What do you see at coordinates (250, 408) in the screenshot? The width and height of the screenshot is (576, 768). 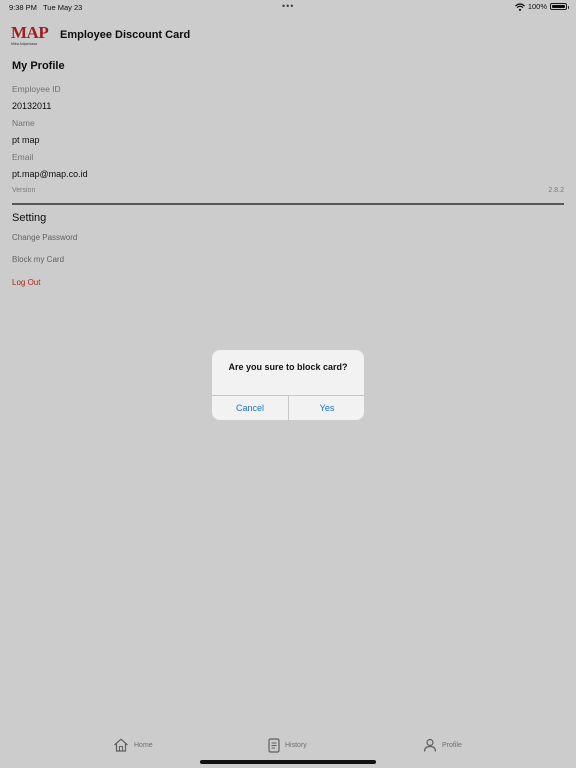 I see `cancel-button: Cancel` at bounding box center [250, 408].